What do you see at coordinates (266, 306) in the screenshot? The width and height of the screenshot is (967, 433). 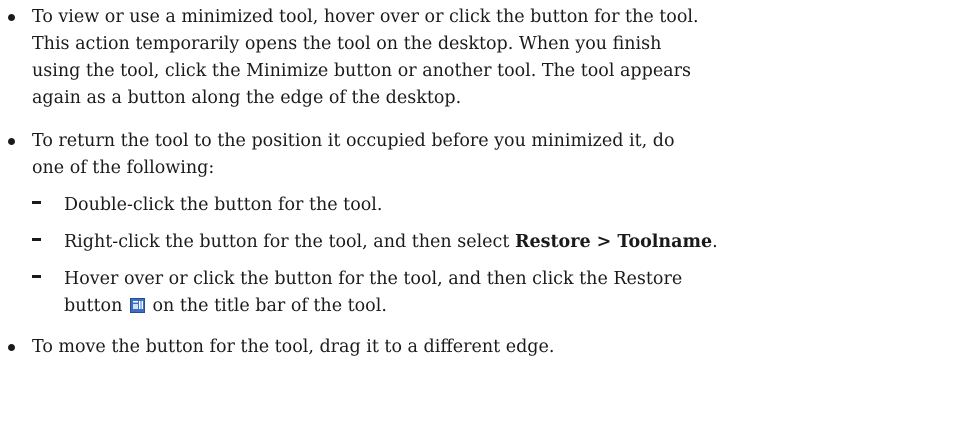 I see `sub-item-text: on the title bar of the tool.` at bounding box center [266, 306].